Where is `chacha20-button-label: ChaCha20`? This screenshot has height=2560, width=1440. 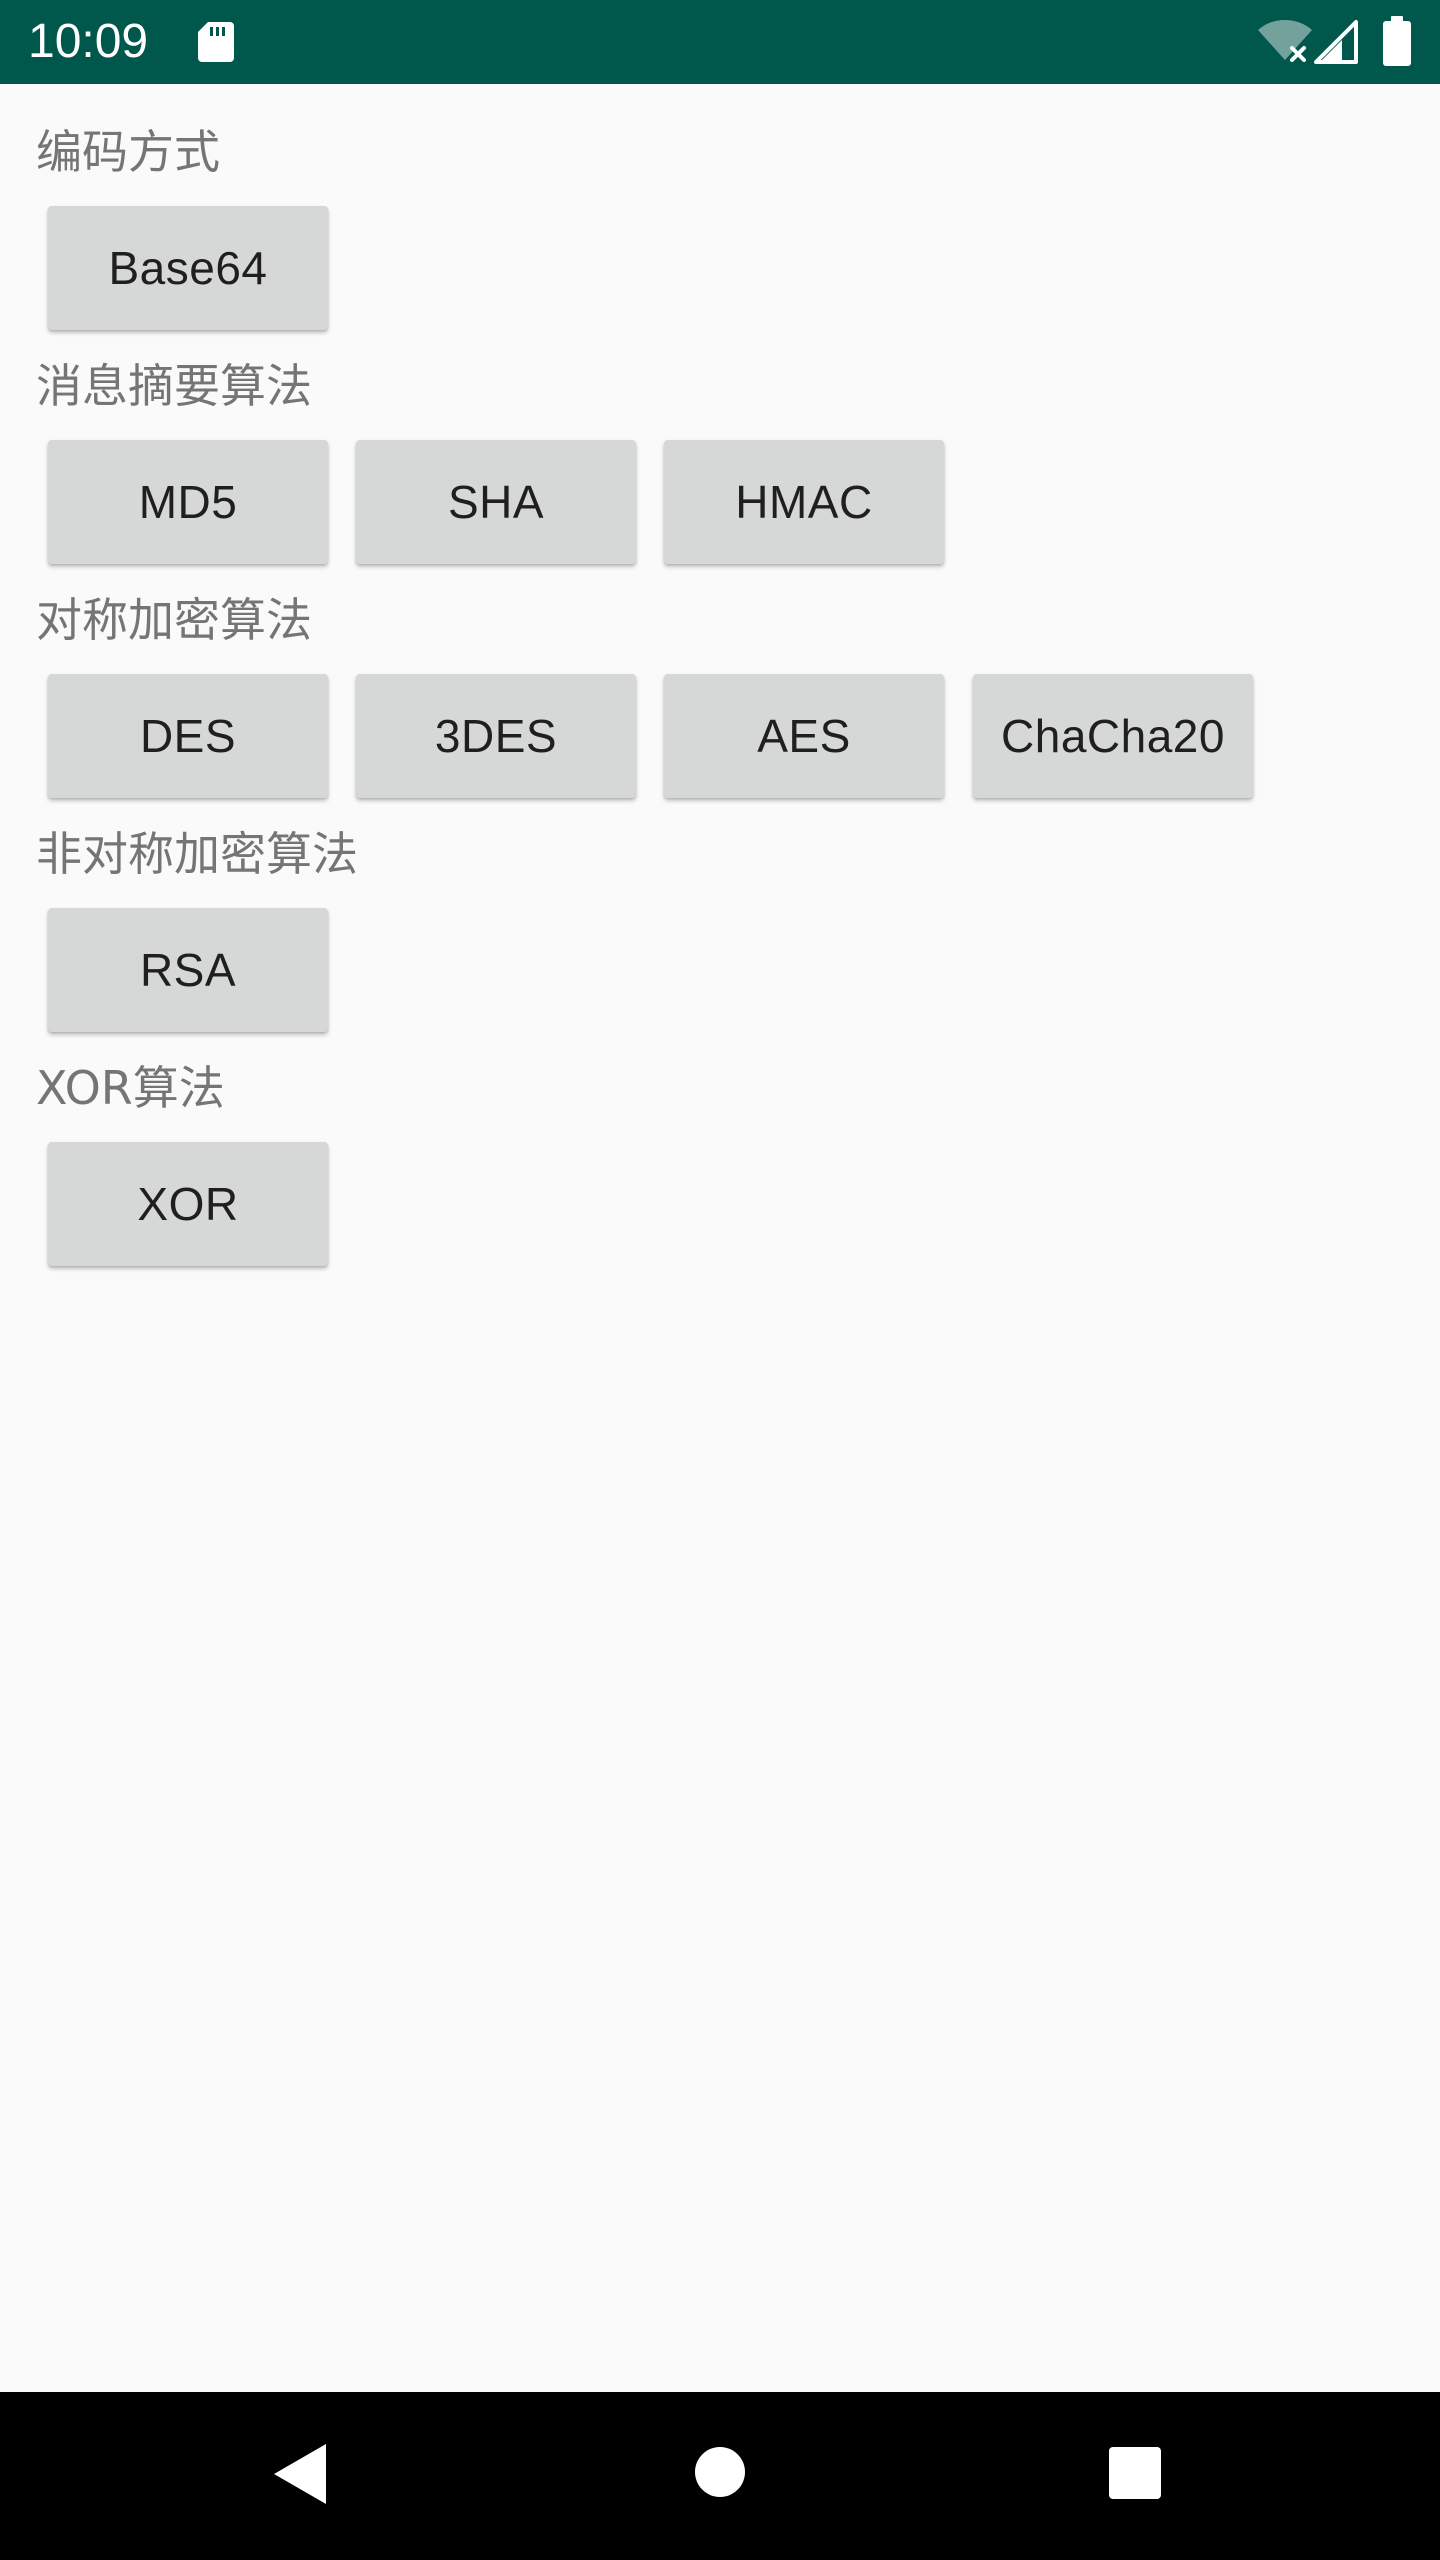
chacha20-button-label: ChaCha20 is located at coordinates (1113, 736).